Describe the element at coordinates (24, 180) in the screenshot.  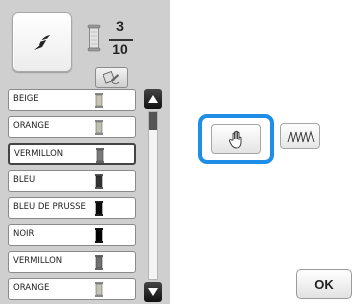
I see `thread-name: BLEU` at that location.